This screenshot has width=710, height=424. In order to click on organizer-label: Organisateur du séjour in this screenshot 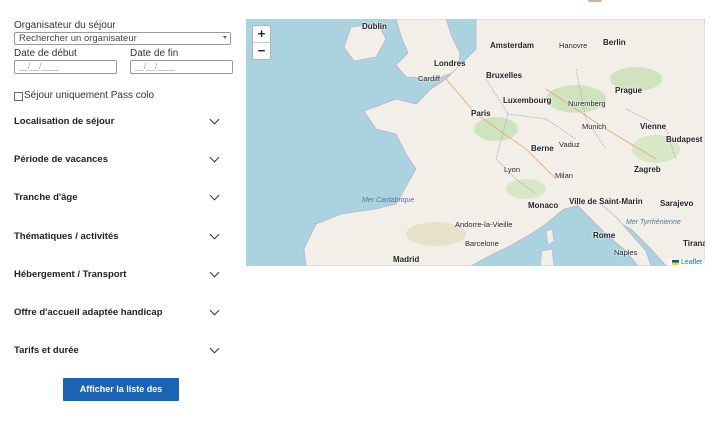, I will do `click(65, 25)`.